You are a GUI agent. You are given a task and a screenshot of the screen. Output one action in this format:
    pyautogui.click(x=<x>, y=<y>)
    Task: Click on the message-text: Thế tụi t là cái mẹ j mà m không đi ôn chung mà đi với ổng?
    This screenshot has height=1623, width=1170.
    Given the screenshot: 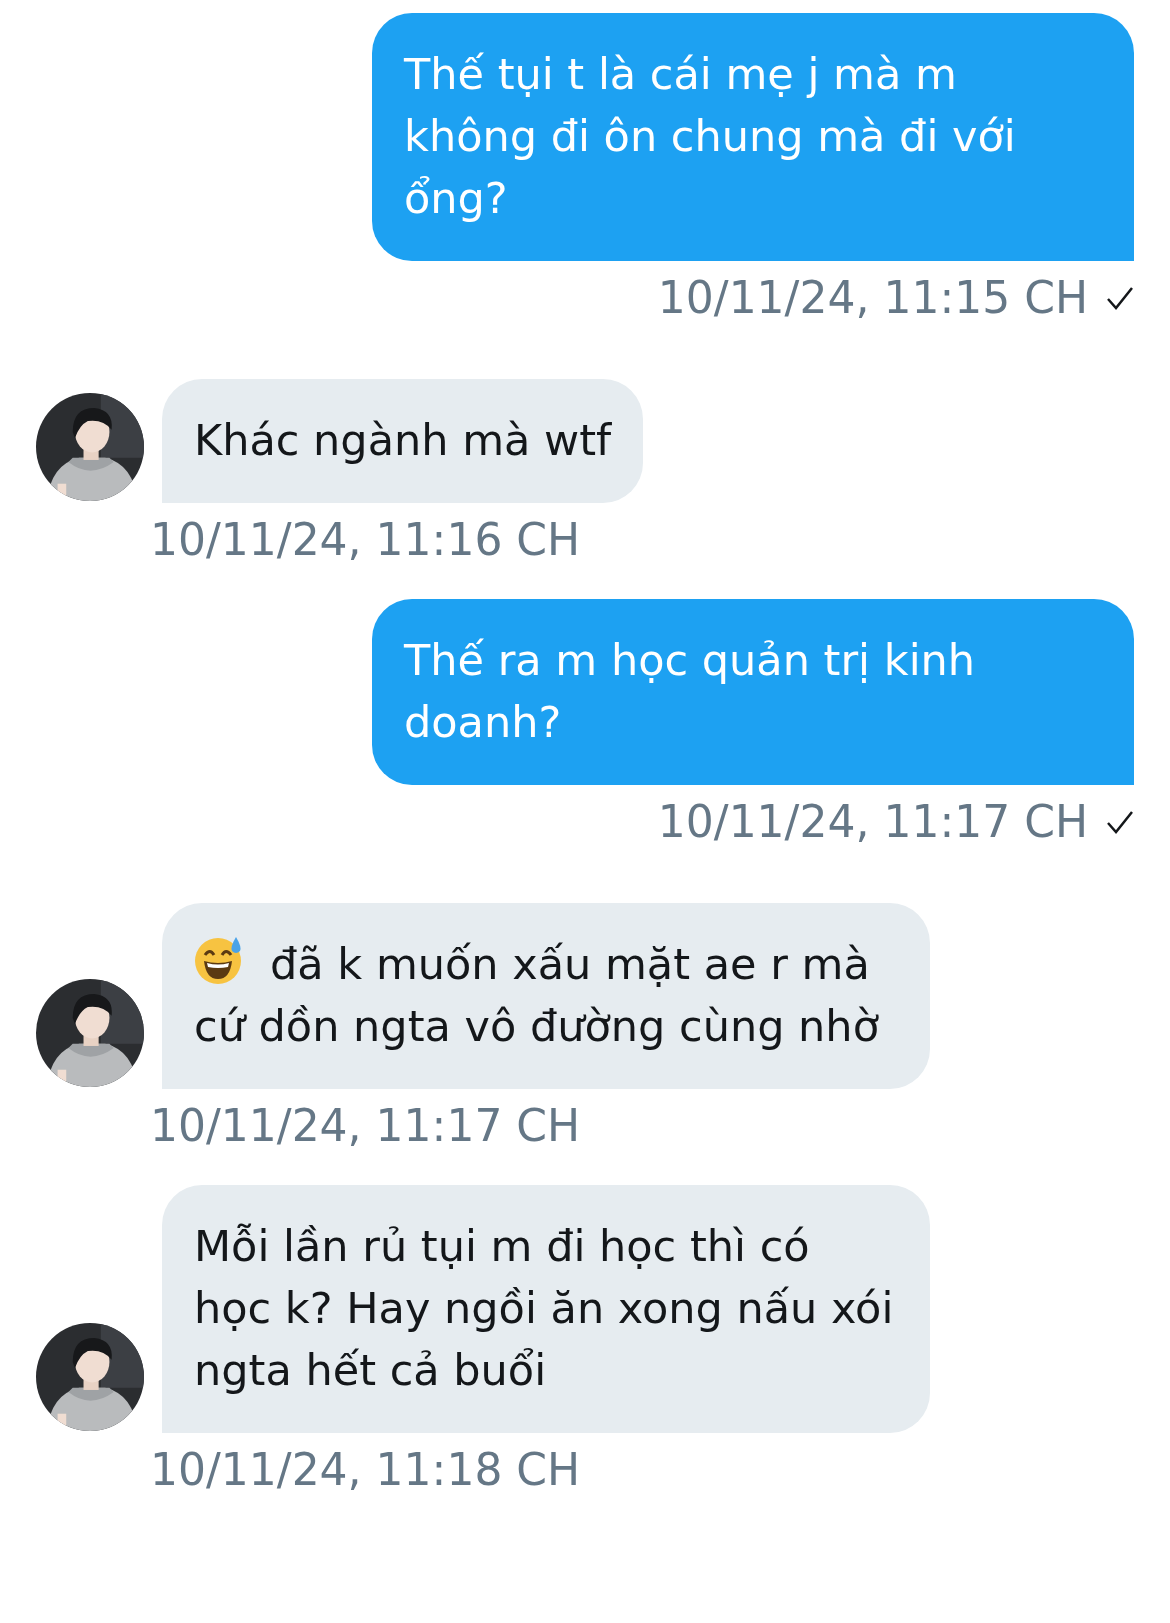 What is the action you would take?
    pyautogui.click(x=710, y=136)
    